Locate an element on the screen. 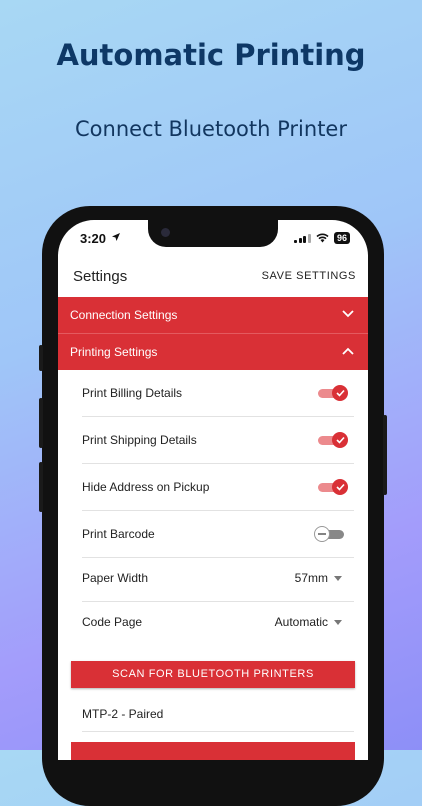 The image size is (422, 806). minus-icon is located at coordinates (322, 534).